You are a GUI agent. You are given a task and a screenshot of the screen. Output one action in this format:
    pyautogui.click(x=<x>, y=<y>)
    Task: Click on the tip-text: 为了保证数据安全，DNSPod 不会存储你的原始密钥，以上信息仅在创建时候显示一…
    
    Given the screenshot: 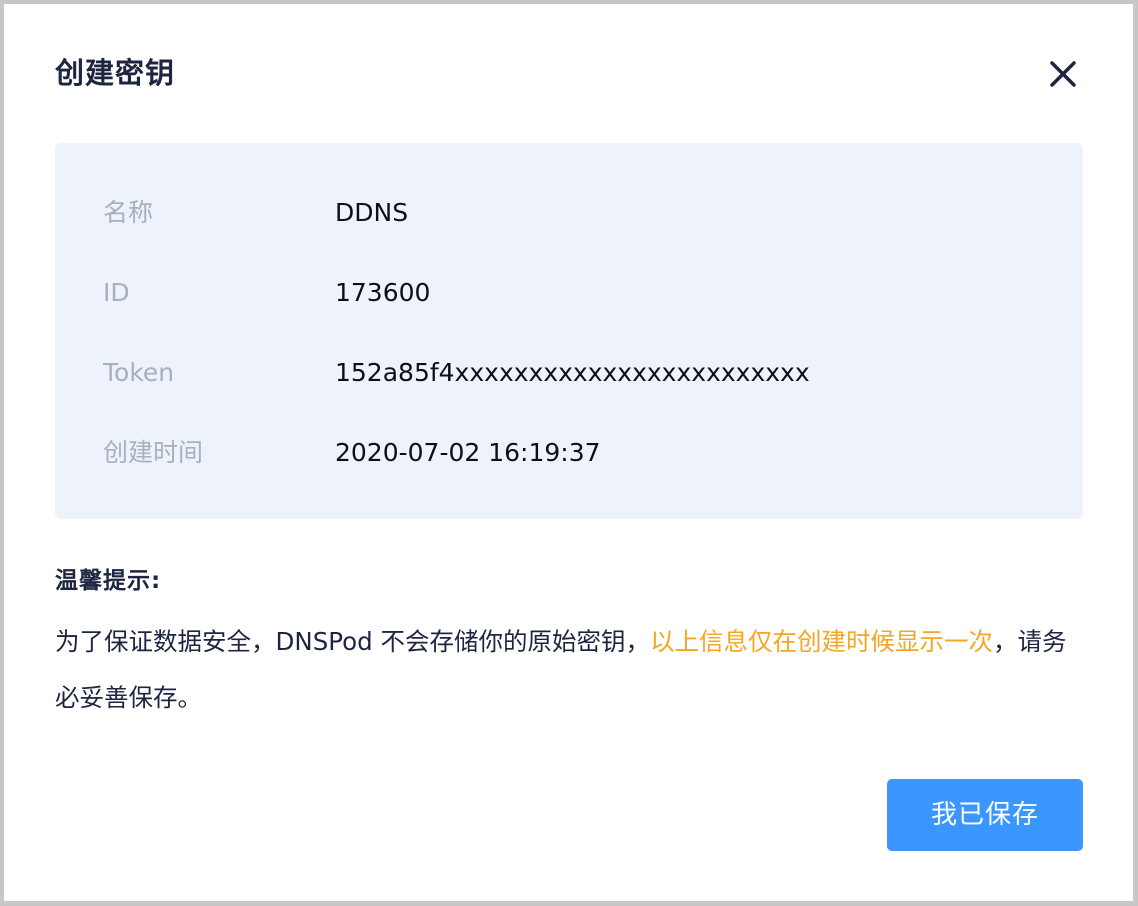 What is the action you would take?
    pyautogui.click(x=570, y=670)
    